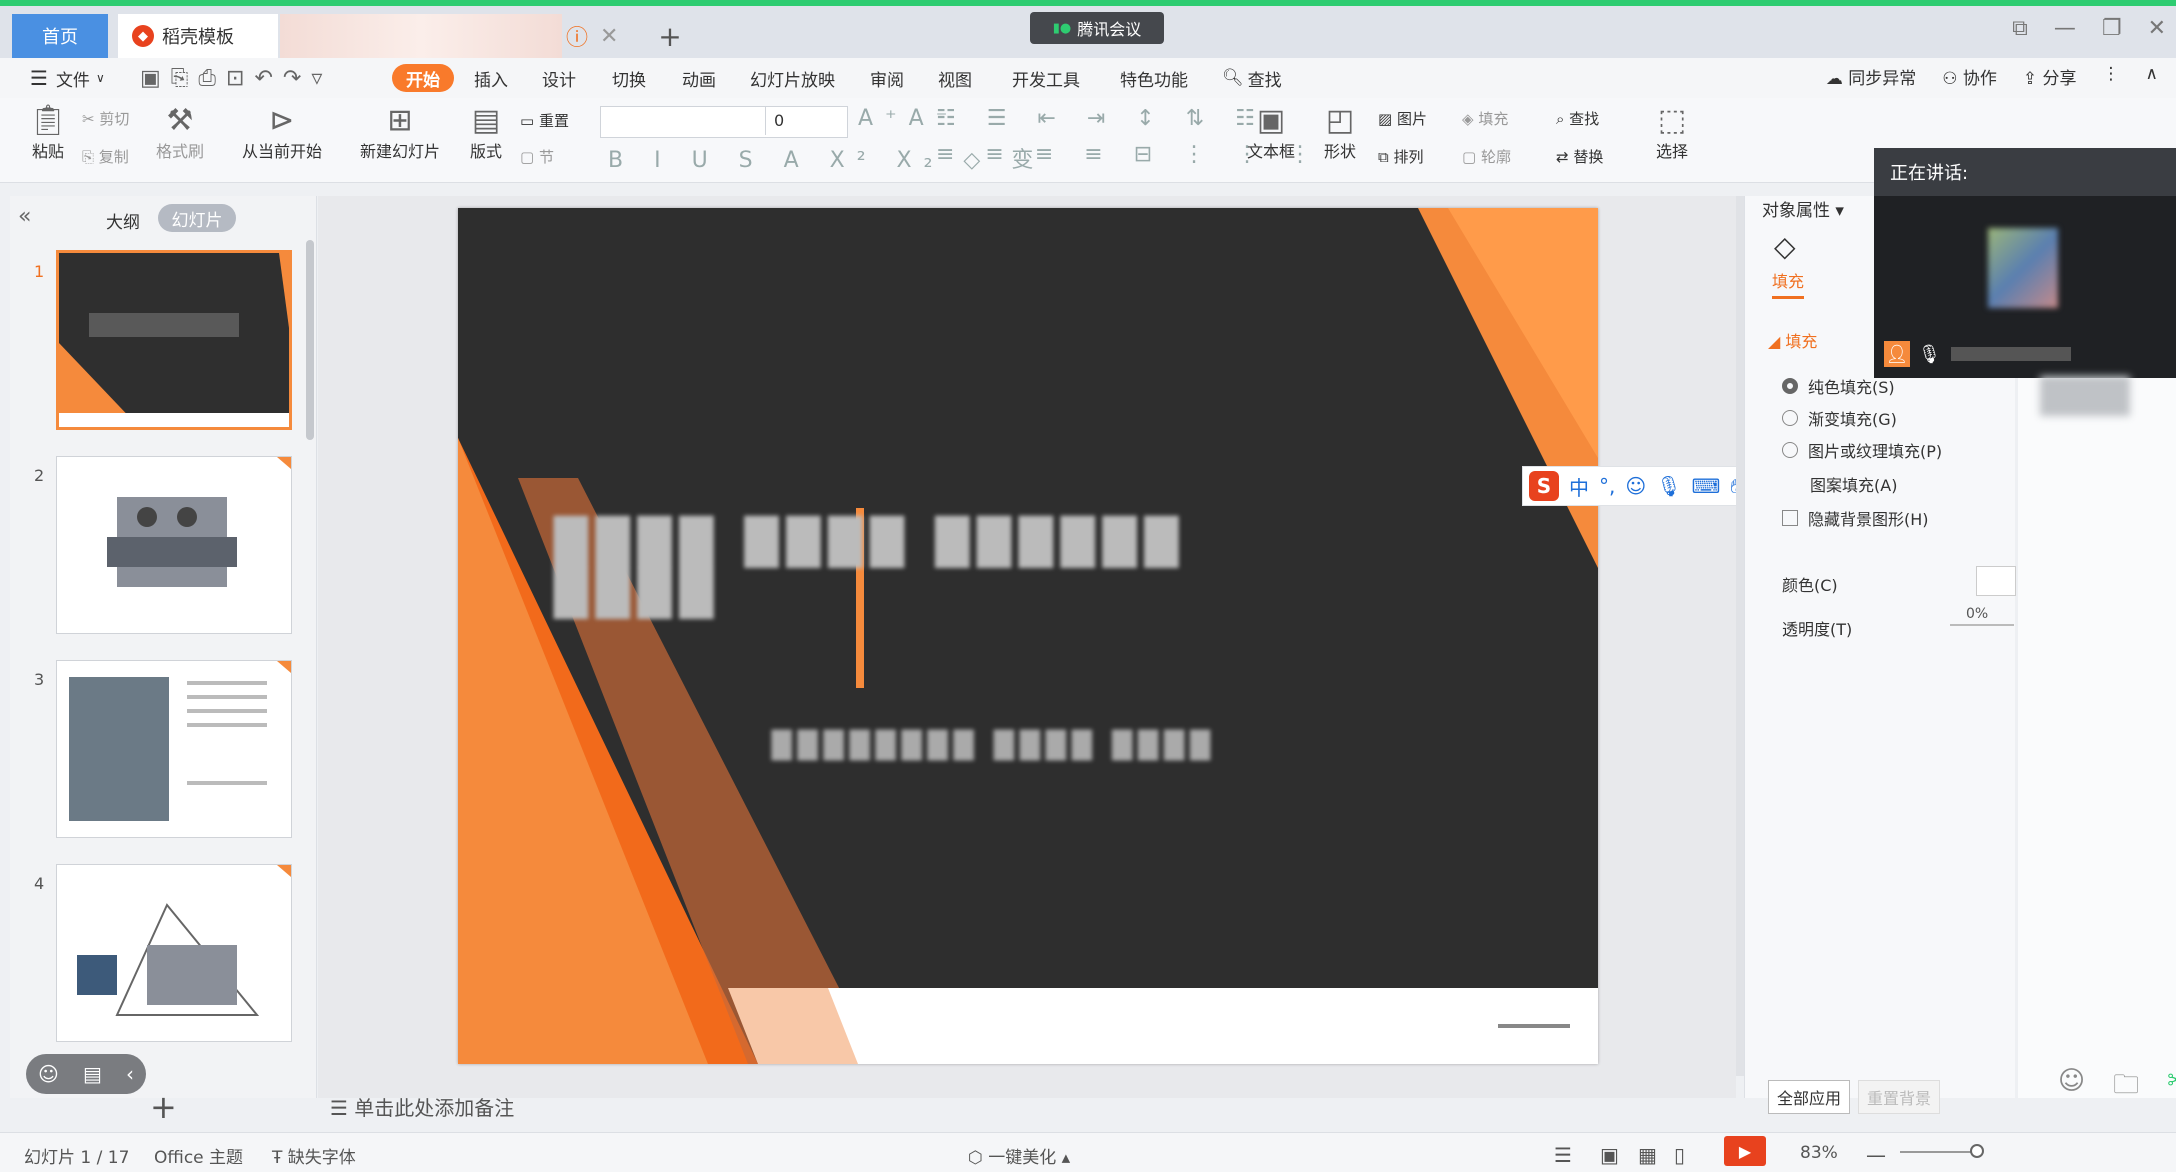 The image size is (2176, 1172). I want to click on font-name-input: 0, so click(724, 122).